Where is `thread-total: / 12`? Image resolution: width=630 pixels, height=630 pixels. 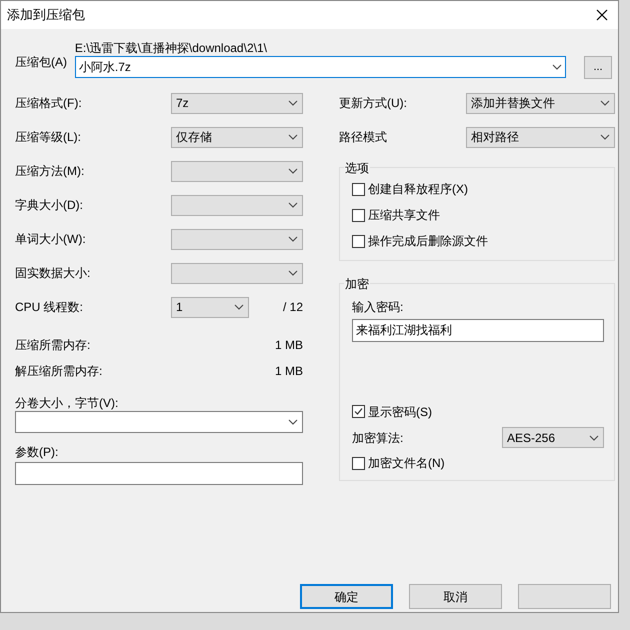
thread-total: / 12 is located at coordinates (292, 307).